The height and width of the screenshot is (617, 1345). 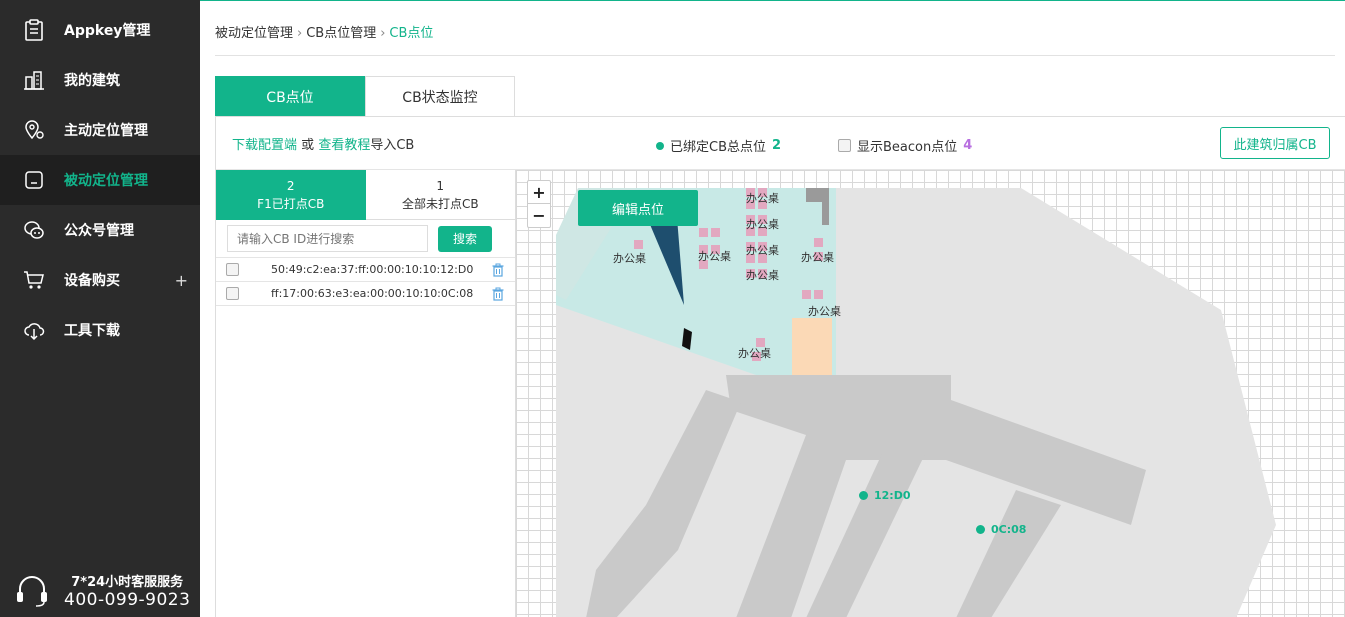 I want to click on sidebar-item-label: 我的建筑, so click(x=92, y=81).